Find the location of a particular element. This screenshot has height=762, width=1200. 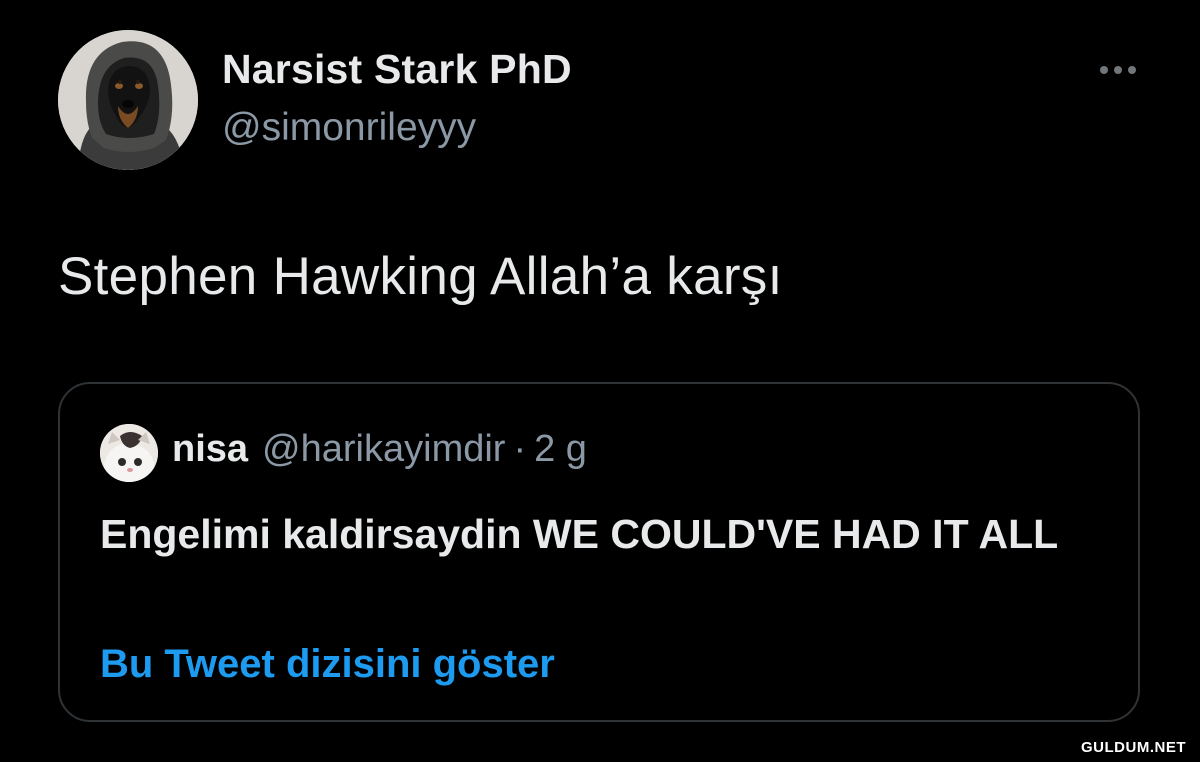

author-display-name: Narsist Stark PhD is located at coordinates (397, 69).